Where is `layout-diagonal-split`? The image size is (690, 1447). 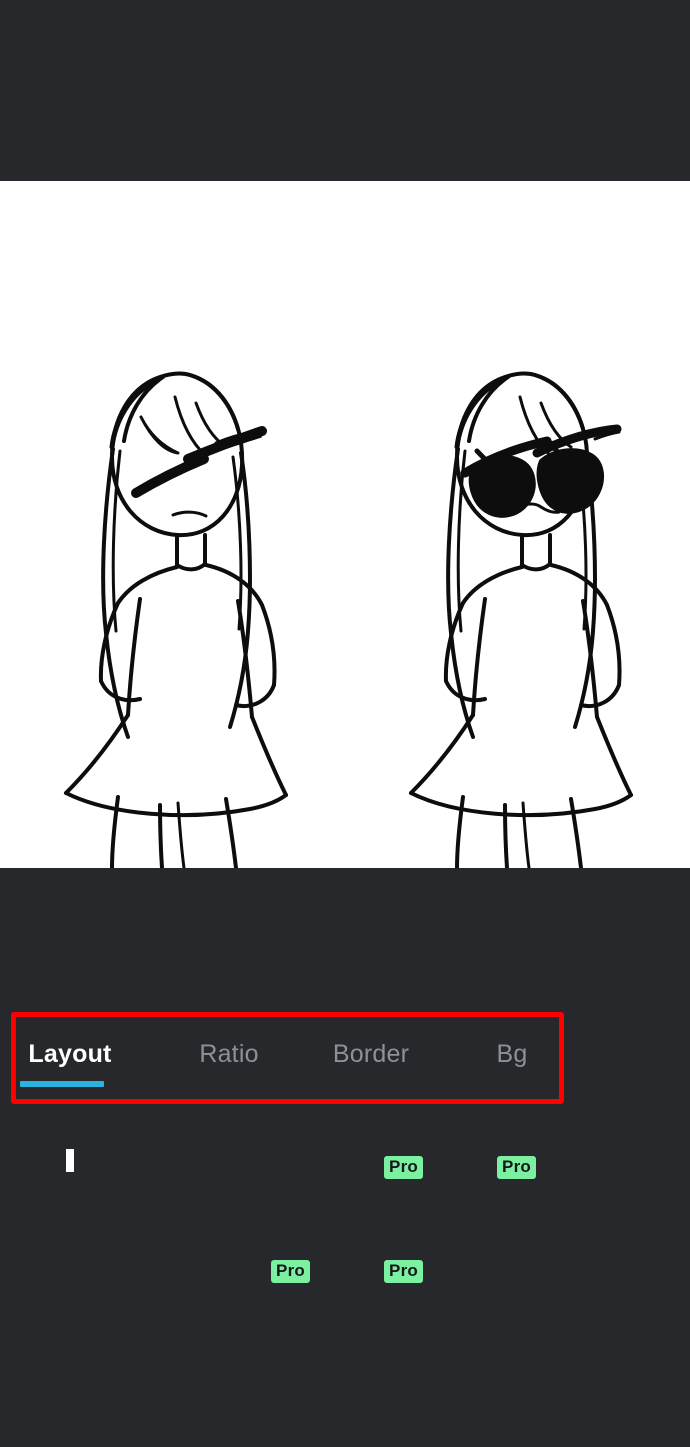 layout-diagonal-split is located at coordinates (183, 1160).